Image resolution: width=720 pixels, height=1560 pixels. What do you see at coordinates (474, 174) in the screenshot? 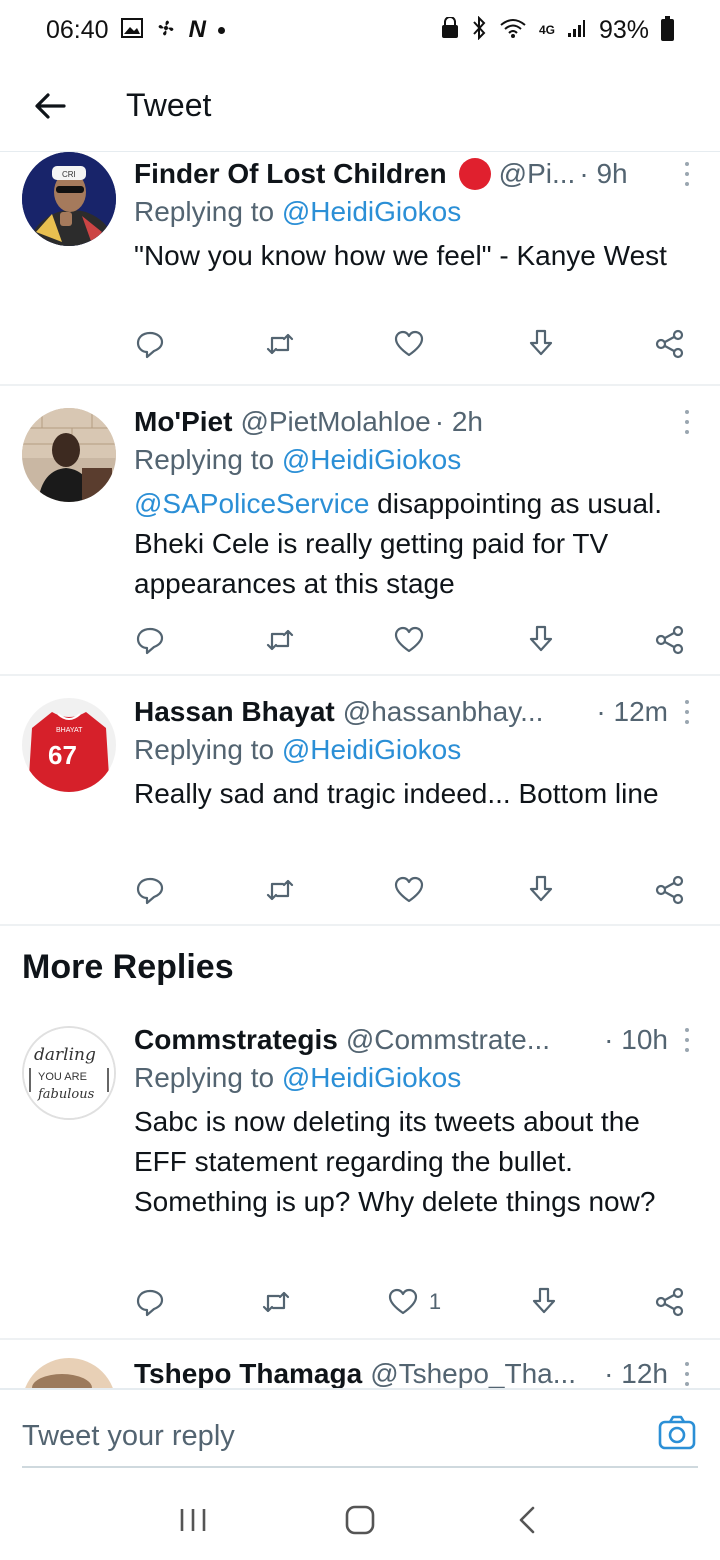
I see `red-circle-badge-icon` at bounding box center [474, 174].